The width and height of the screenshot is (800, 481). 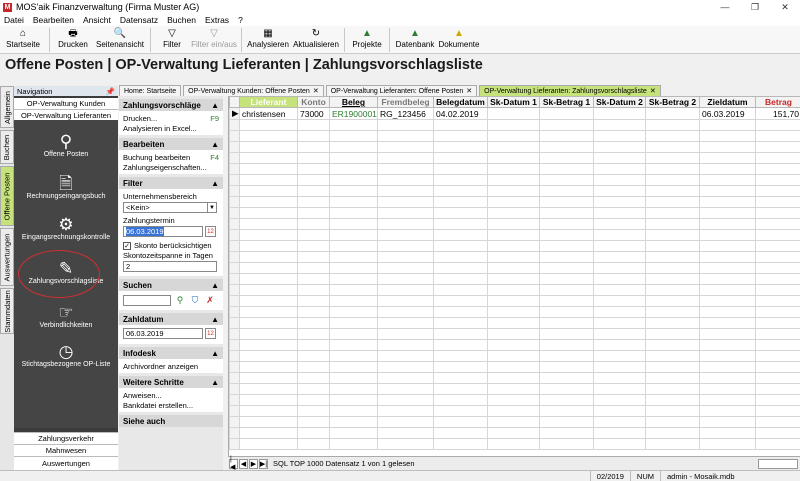 What do you see at coordinates (353, 102) in the screenshot?
I see `col-header-beleg: Beleg` at bounding box center [353, 102].